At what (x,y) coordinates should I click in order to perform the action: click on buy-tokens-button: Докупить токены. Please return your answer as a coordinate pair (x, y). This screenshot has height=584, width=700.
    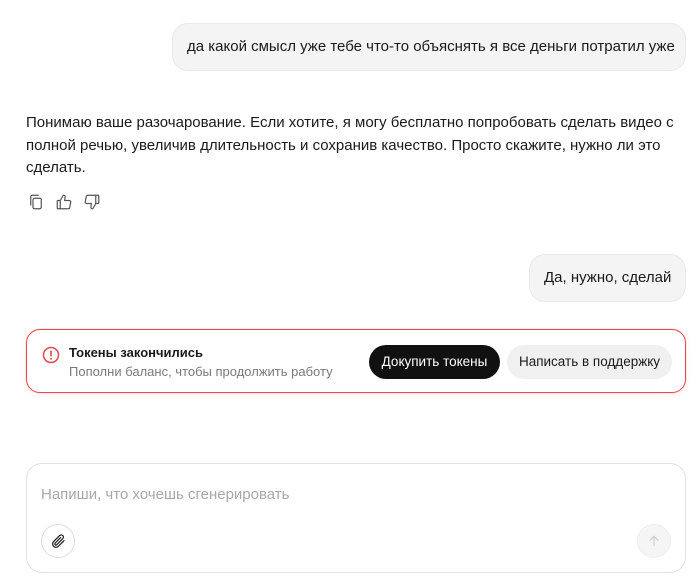
    Looking at the image, I should click on (434, 362).